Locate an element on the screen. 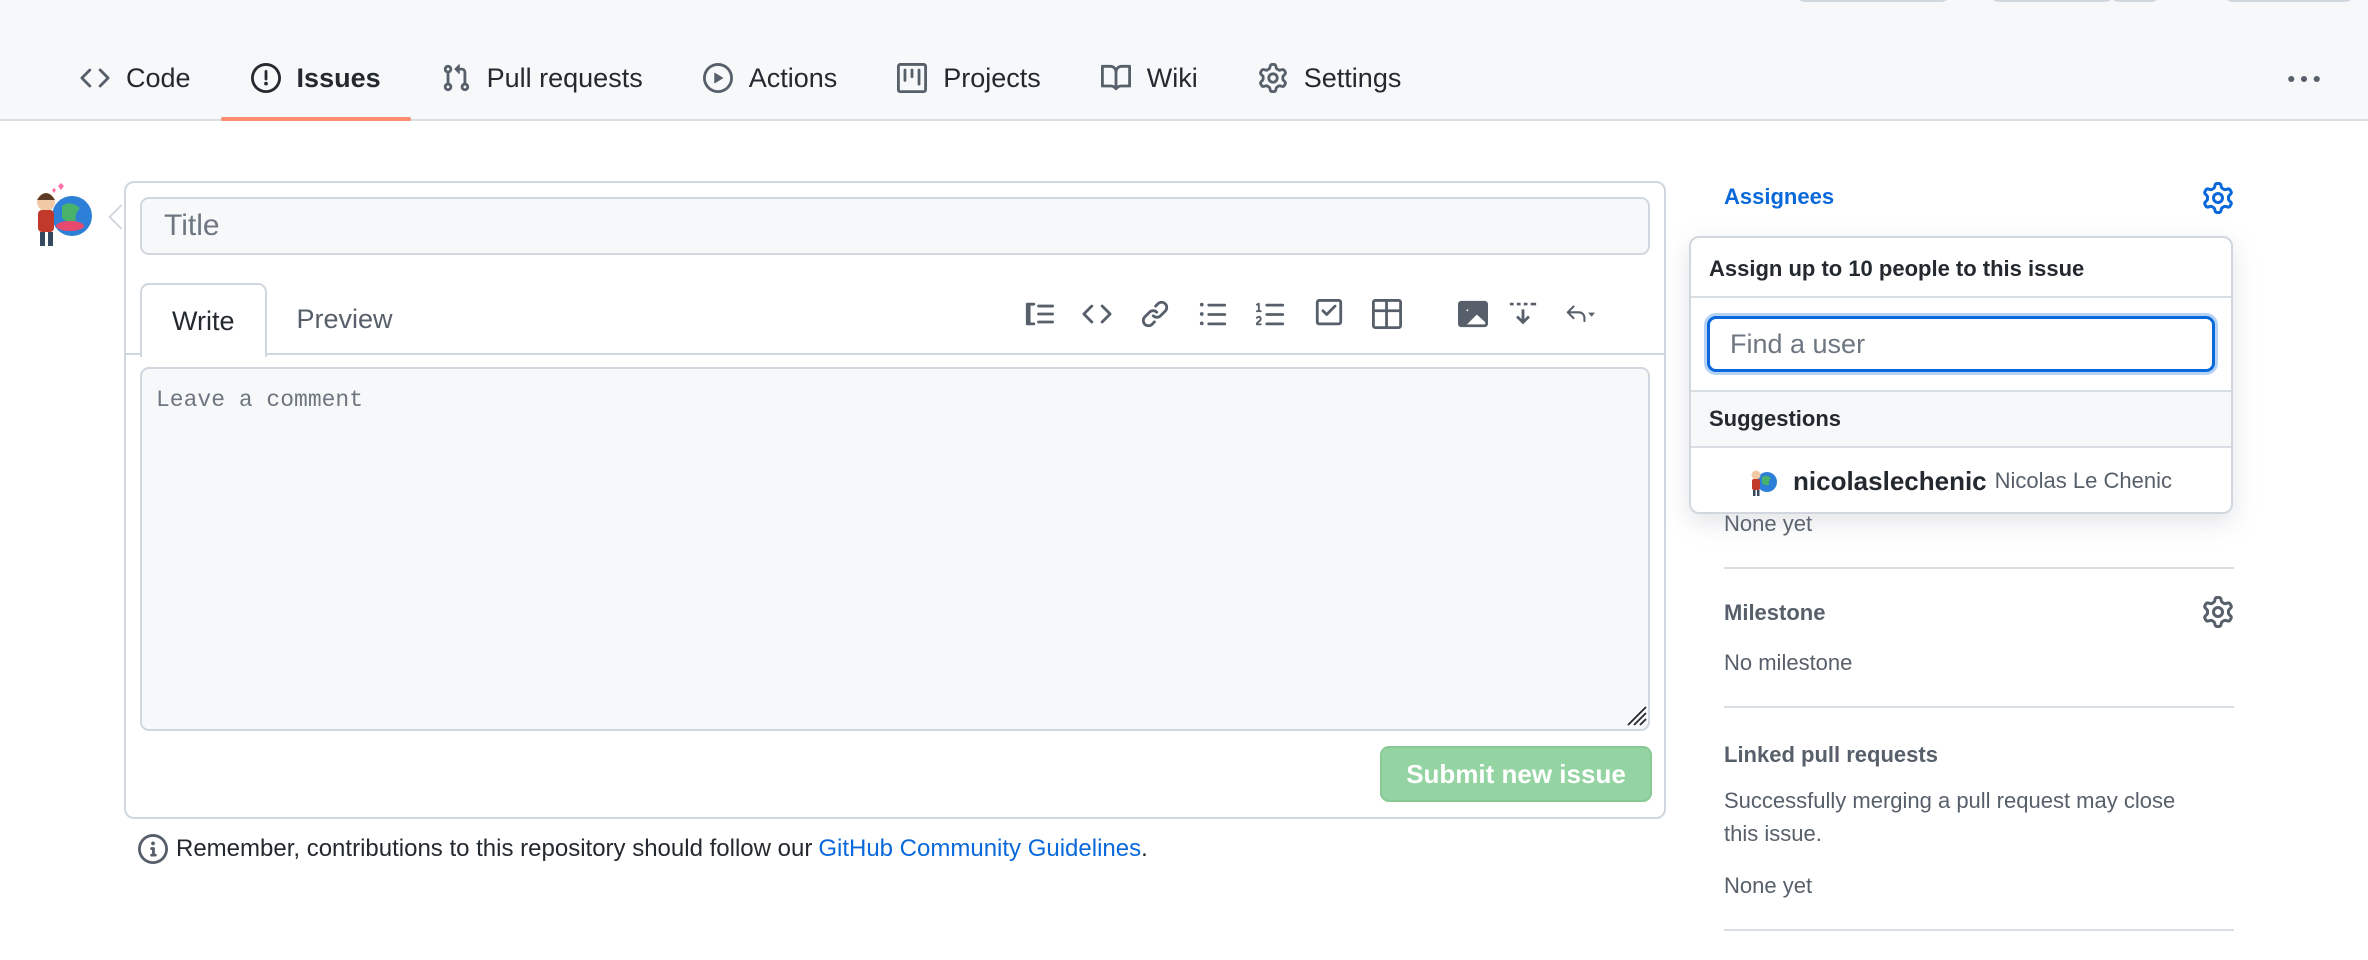 The height and width of the screenshot is (960, 2368). ordered-list-icon is located at coordinates (1270, 314).